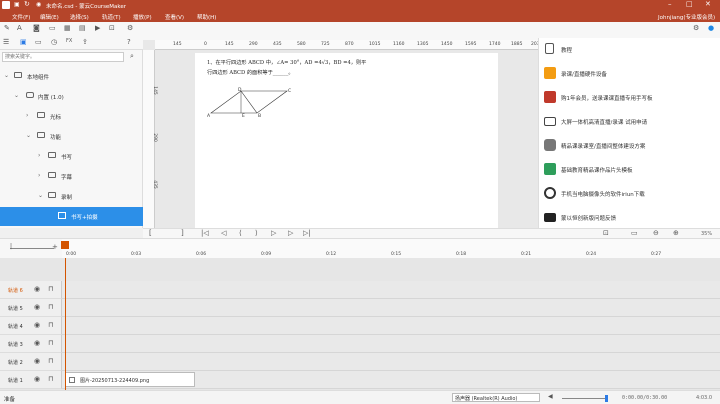 The width and height of the screenshot is (720, 404). Describe the element at coordinates (6, 42) in the screenshot. I see `menu-tool-icon: ☰` at that location.